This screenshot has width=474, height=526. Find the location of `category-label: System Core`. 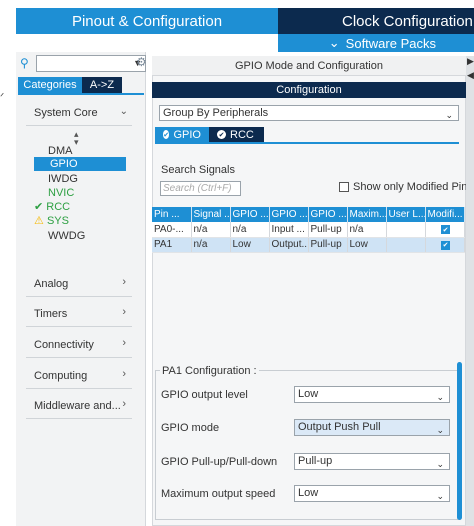

category-label: System Core is located at coordinates (66, 112).